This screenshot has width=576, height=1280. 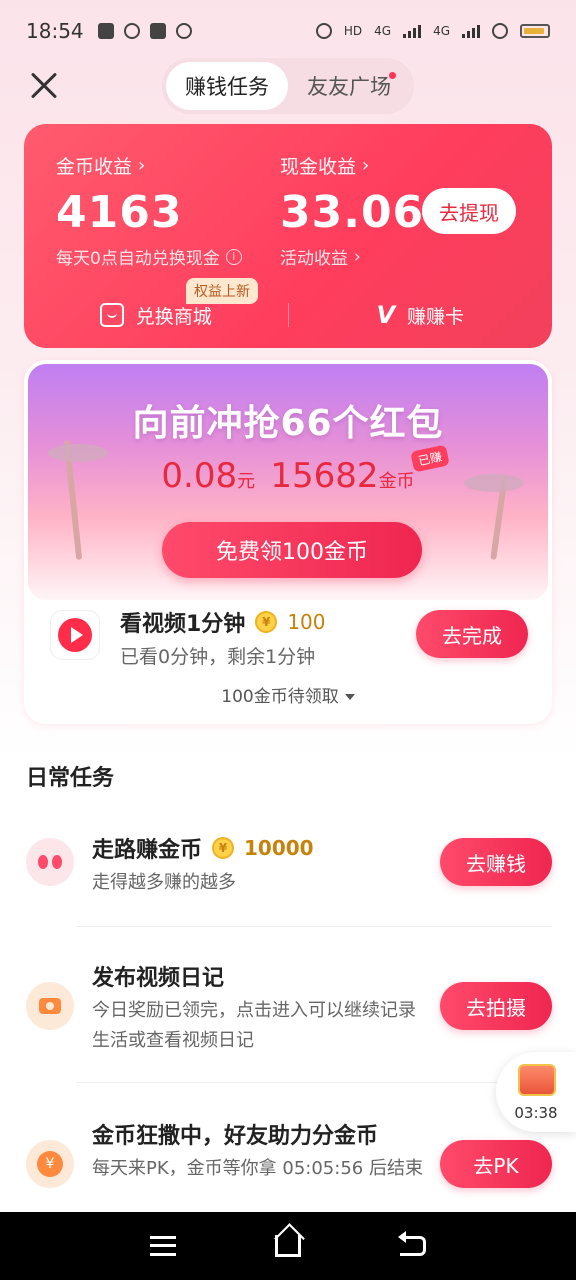 I want to click on tab-switcher: 赚钱任务 友友广场, so click(x=288, y=86).